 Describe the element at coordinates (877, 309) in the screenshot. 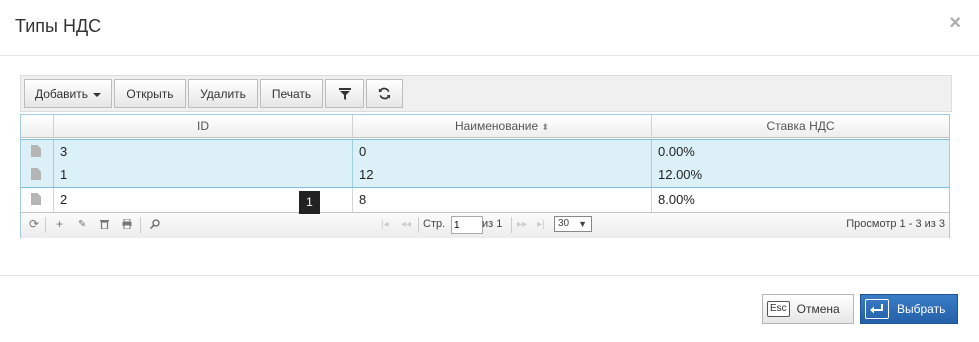

I see `enter-key-icon` at that location.